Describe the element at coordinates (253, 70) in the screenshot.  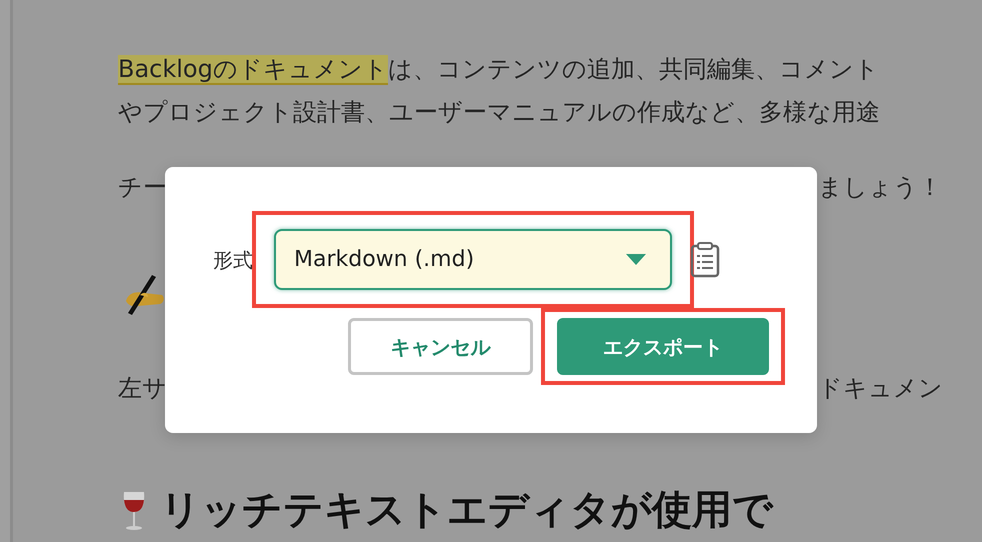
I see `highlighted-text: Backlogのドキュメント` at that location.